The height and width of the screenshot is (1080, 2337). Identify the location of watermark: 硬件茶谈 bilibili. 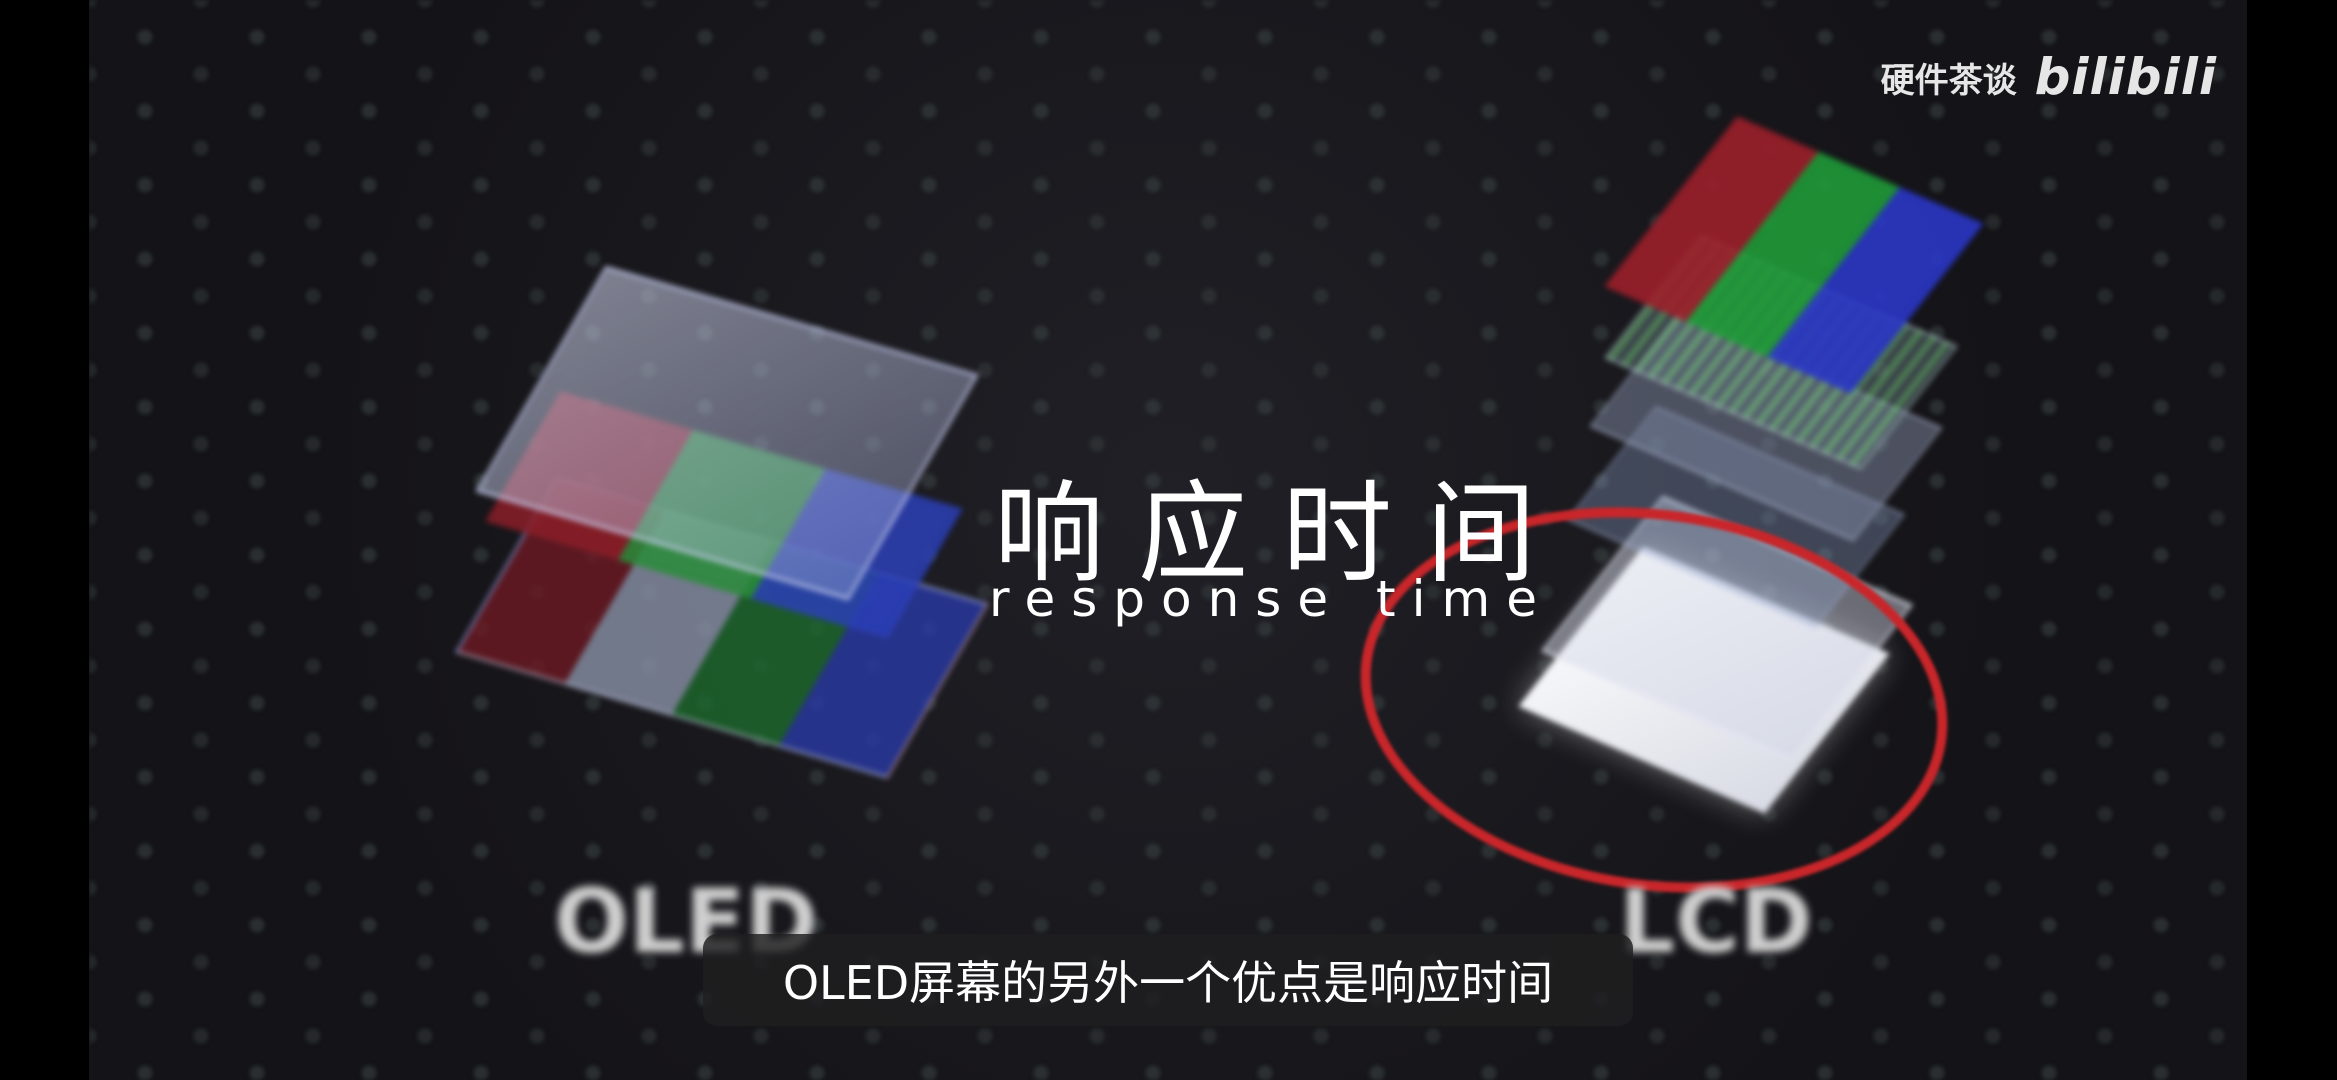
(2049, 77).